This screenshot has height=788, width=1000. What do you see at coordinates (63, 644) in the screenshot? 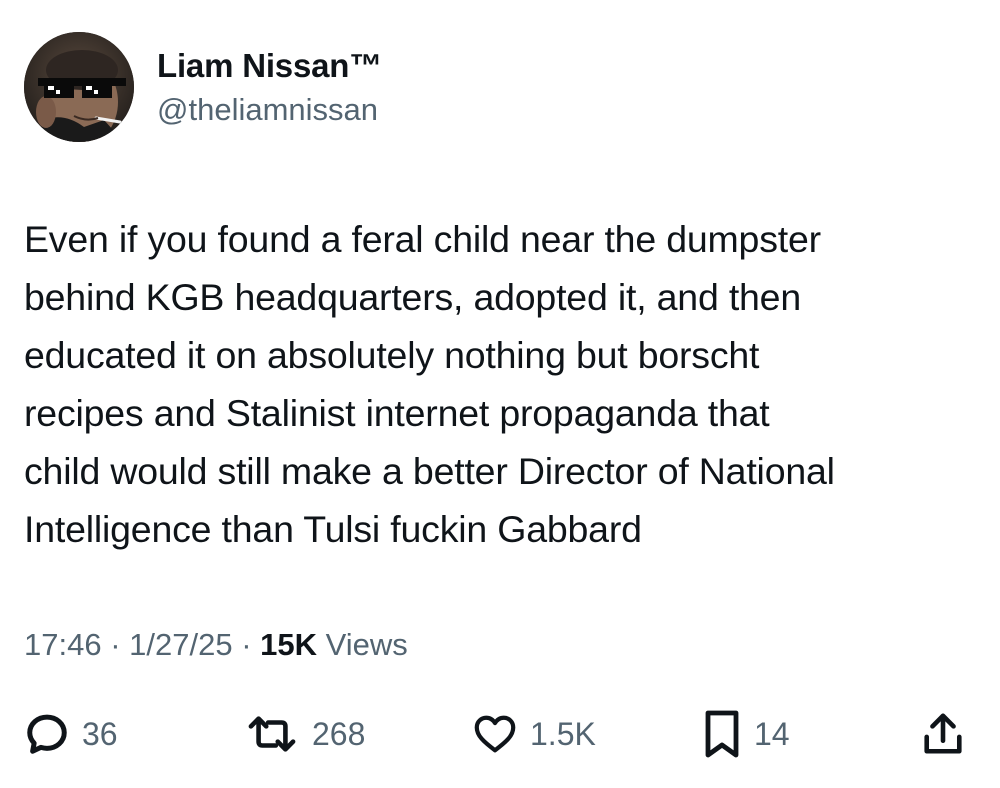
I see `tweet-time: 17:46` at bounding box center [63, 644].